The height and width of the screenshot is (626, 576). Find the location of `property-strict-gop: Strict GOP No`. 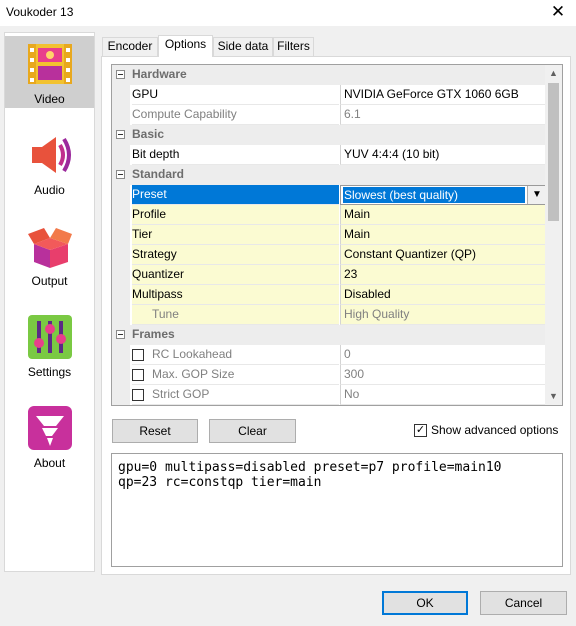

property-strict-gop: Strict GOP No is located at coordinates (329, 395).